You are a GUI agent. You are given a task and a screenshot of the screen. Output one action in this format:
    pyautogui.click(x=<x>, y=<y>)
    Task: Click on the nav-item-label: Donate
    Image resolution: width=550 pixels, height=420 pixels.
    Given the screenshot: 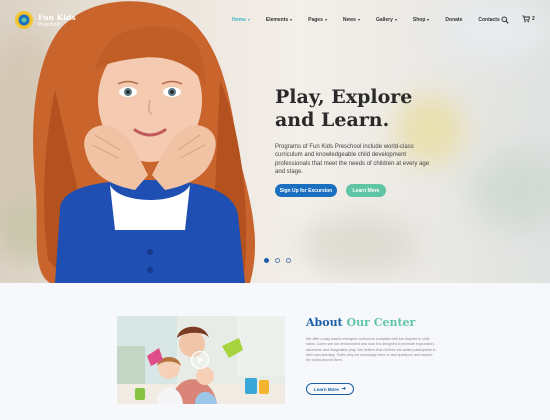 What is the action you would take?
    pyautogui.click(x=454, y=20)
    